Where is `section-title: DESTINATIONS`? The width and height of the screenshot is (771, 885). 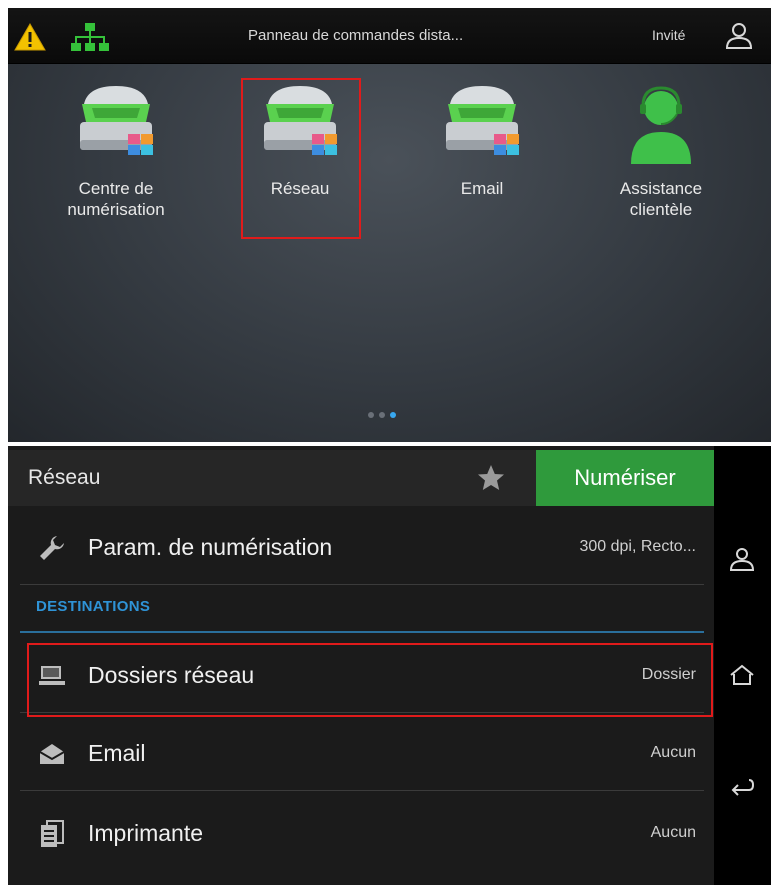 section-title: DESTINATIONS is located at coordinates (93, 606).